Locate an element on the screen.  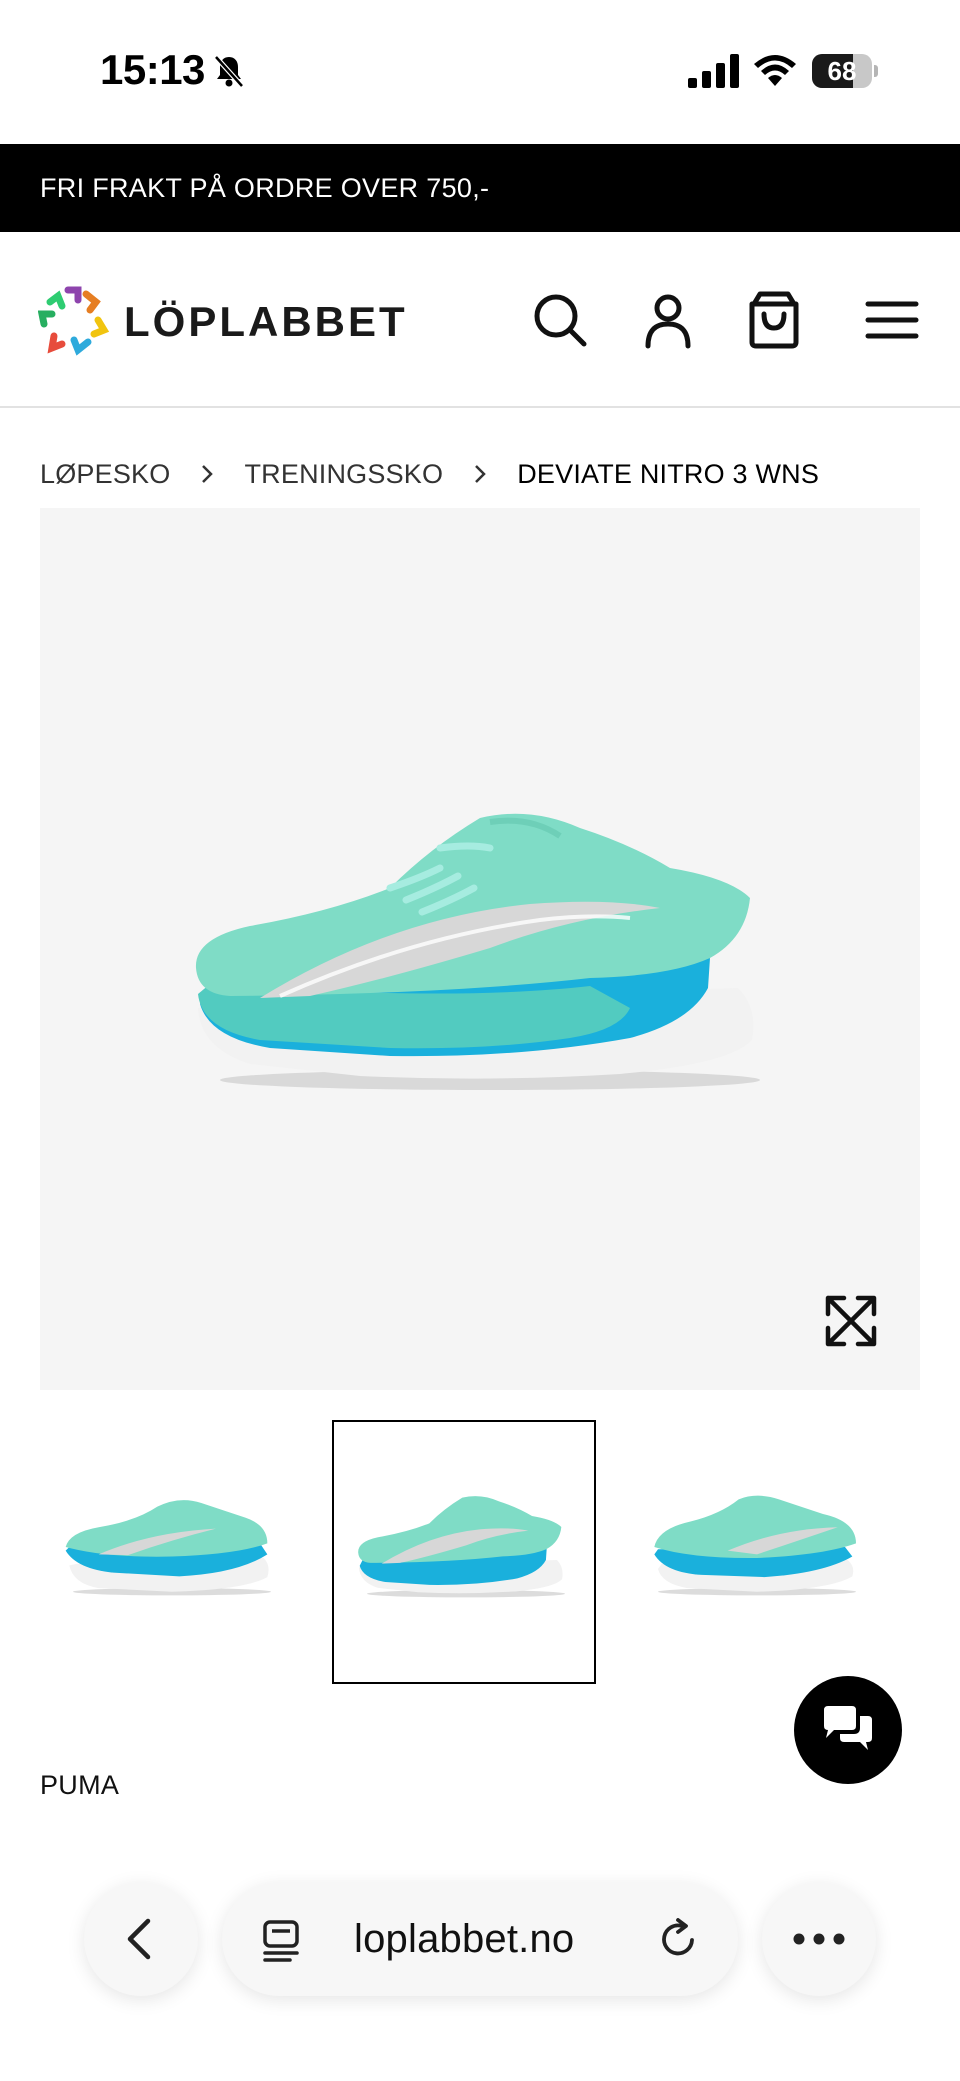
status-bar: 15:13 68 is located at coordinates (480, 72).